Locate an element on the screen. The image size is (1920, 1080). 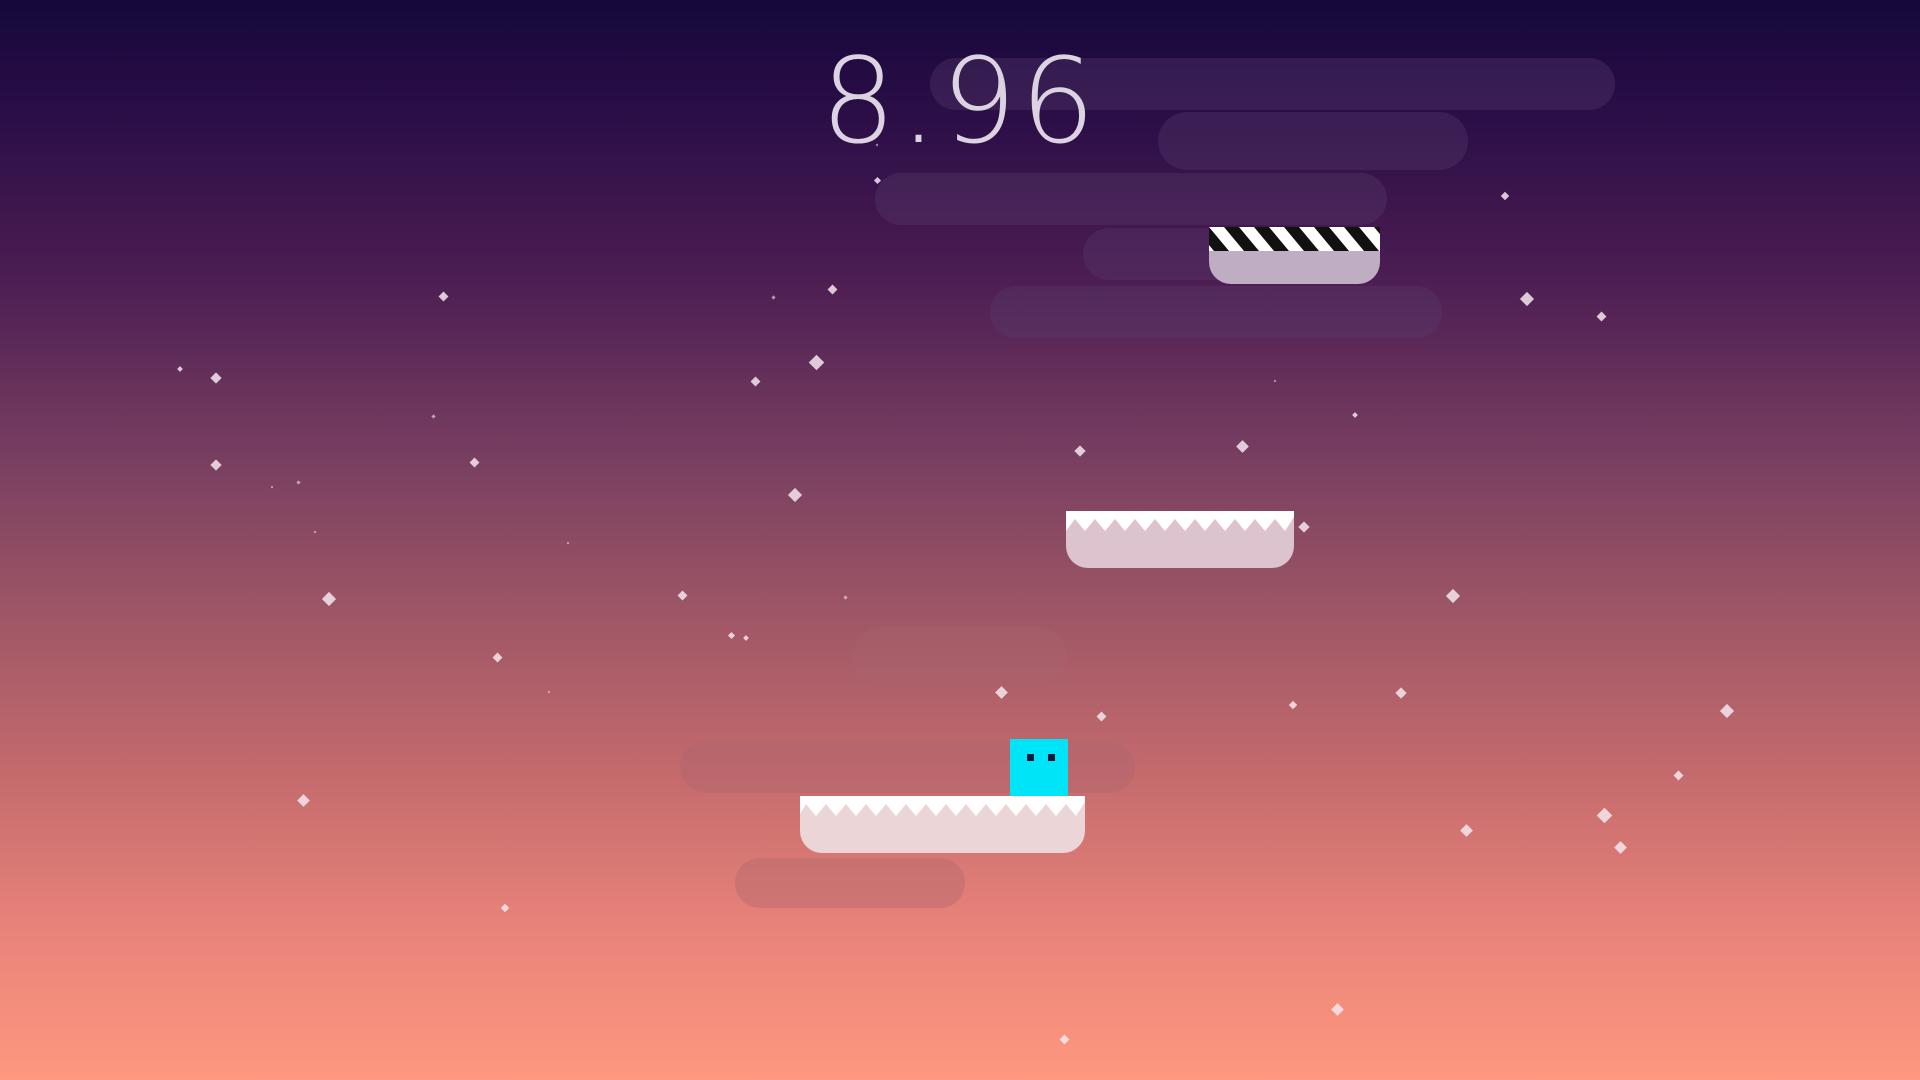
hazard-stripe is located at coordinates (1294, 239).